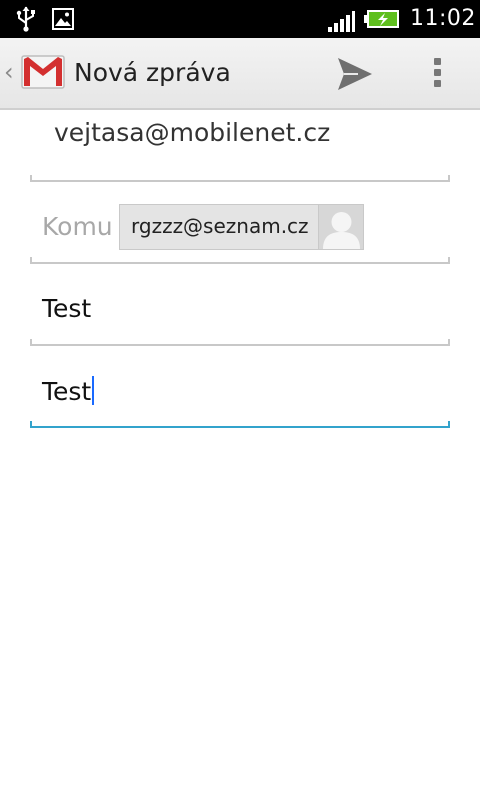 The width and height of the screenshot is (480, 800). I want to click on image-icon, so click(63, 19).